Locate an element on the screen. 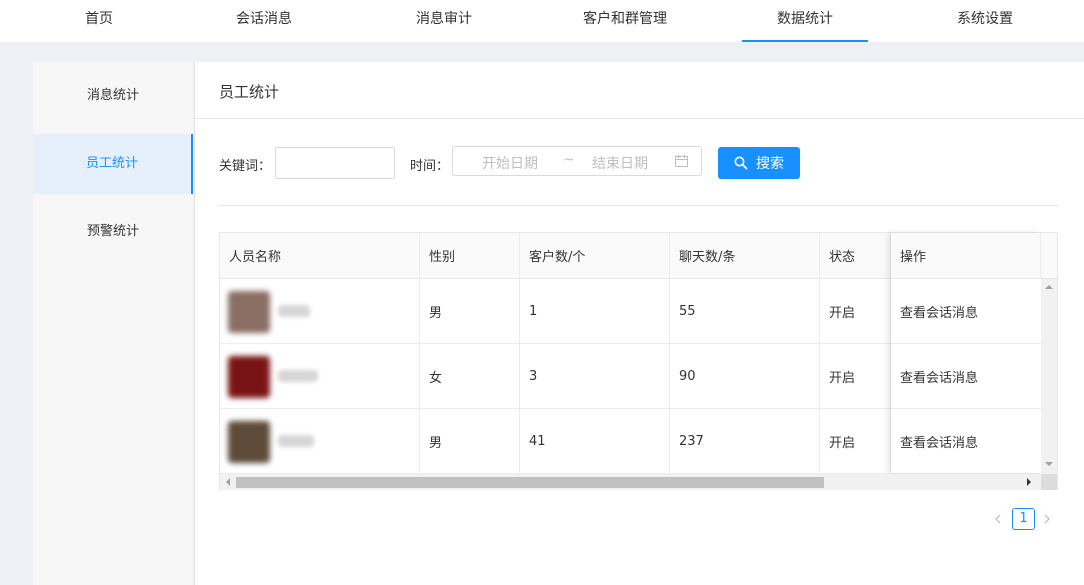 This screenshot has width=1084, height=585. side-menu: 消息统计 员工统计 预警统计 is located at coordinates (113, 323).